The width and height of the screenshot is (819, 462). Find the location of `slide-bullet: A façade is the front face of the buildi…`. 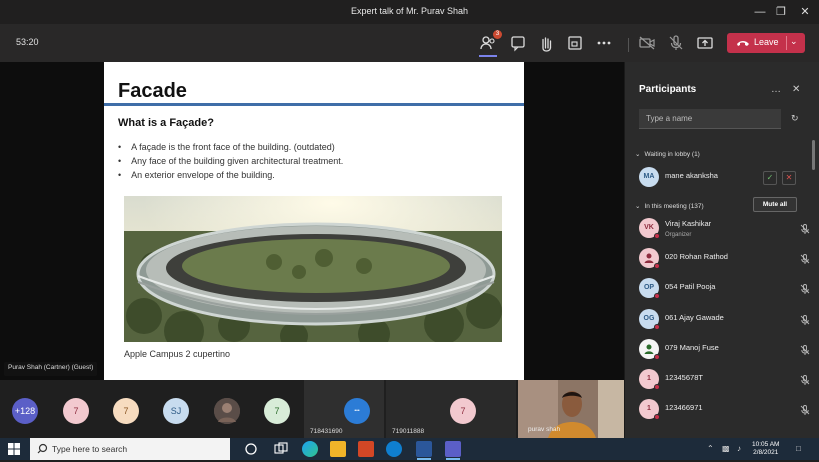

slide-bullet: A façade is the front face of the buildi… is located at coordinates (226, 147).